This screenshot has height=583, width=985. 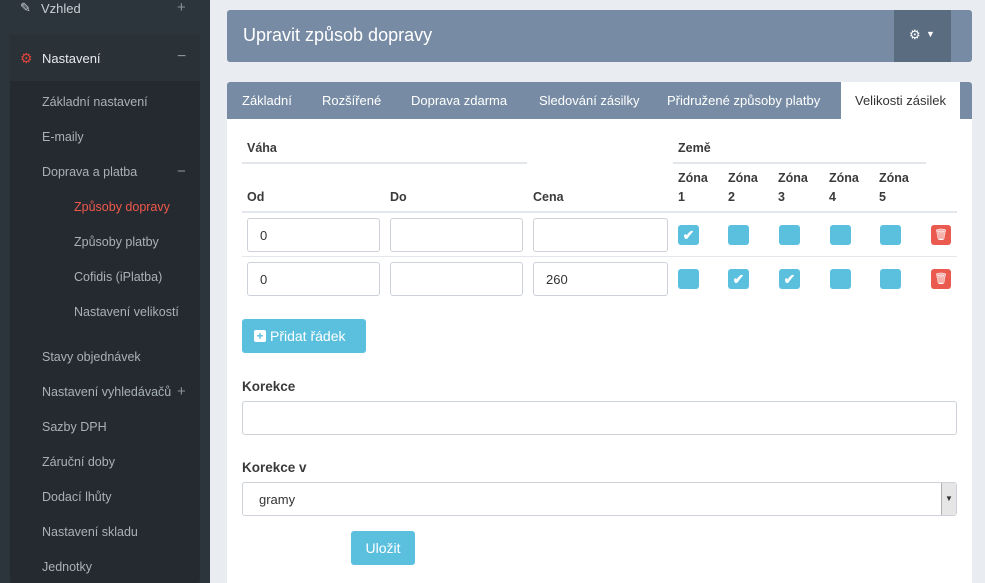 What do you see at coordinates (599, 36) in the screenshot?
I see `page-header: Upravit způsob dopravy ⚙ ▼` at bounding box center [599, 36].